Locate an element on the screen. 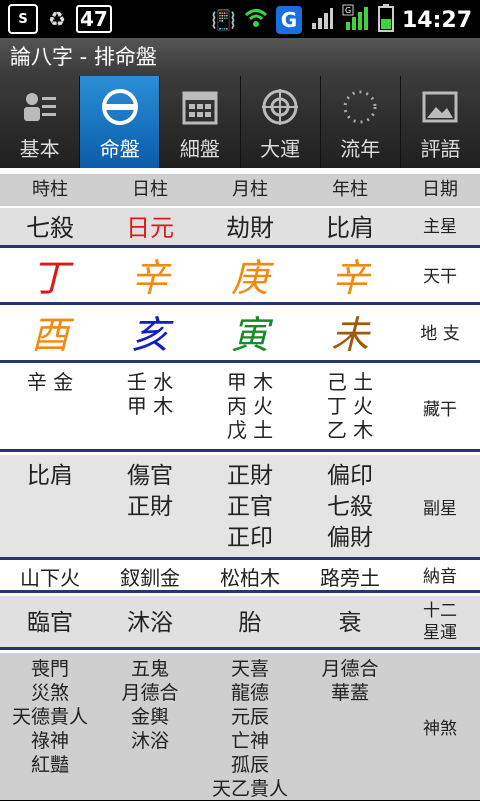  tab-major-luck: 大運 is located at coordinates (281, 122).